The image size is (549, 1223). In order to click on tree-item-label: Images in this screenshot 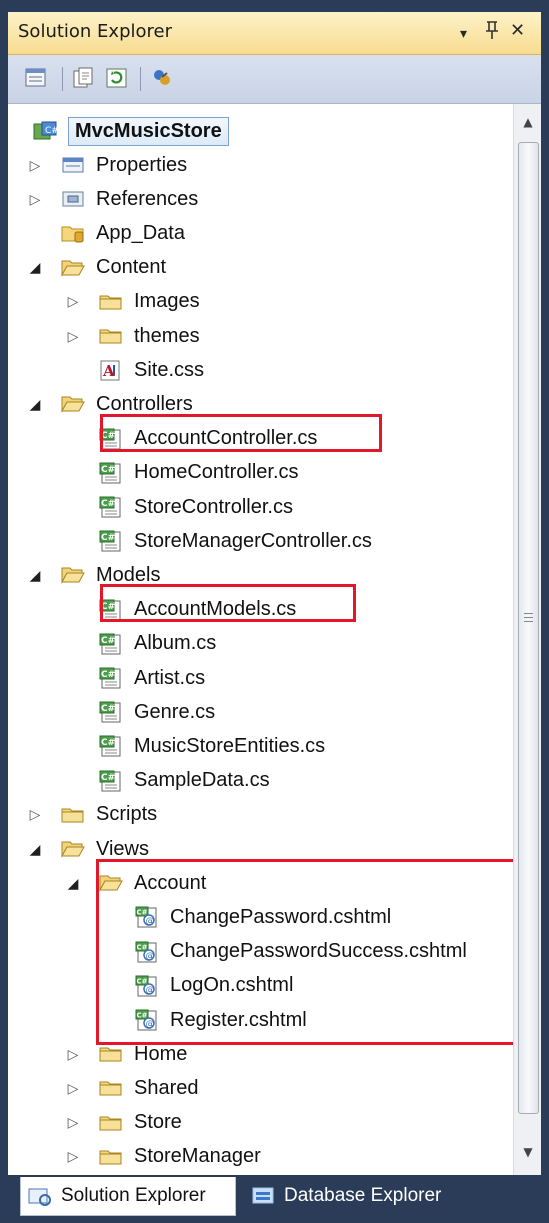, I will do `click(167, 301)`.